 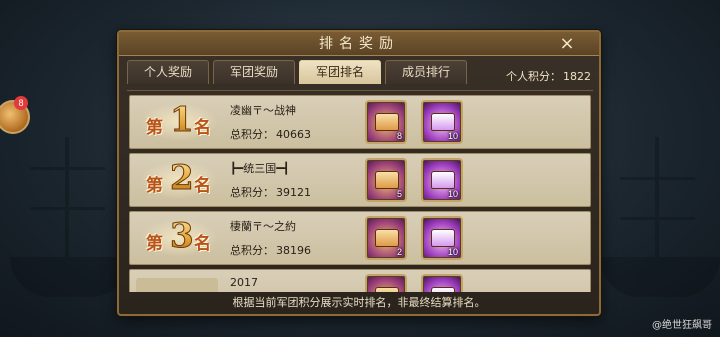 I want to click on ranking-row: 第 2 名 ┣━统三国━┫ 总积分： 39121 5 10, so click(x=360, y=180).